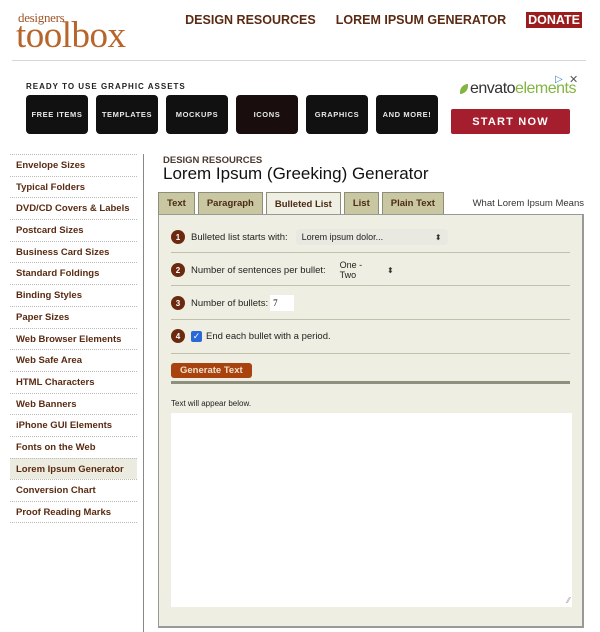  Describe the element at coordinates (143, 393) in the screenshot. I see `sidebar-divider` at that location.